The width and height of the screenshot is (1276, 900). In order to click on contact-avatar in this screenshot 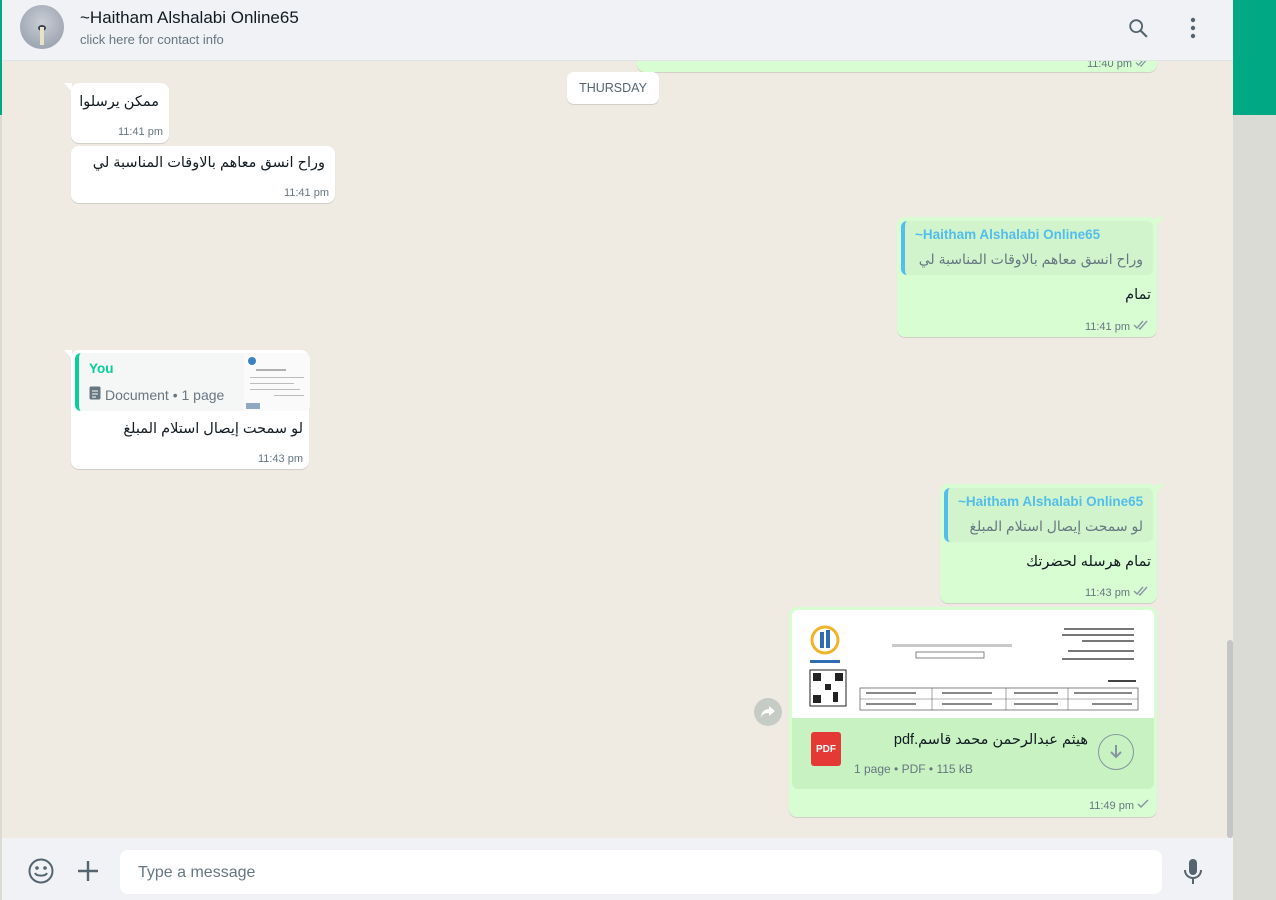, I will do `click(42, 27)`.